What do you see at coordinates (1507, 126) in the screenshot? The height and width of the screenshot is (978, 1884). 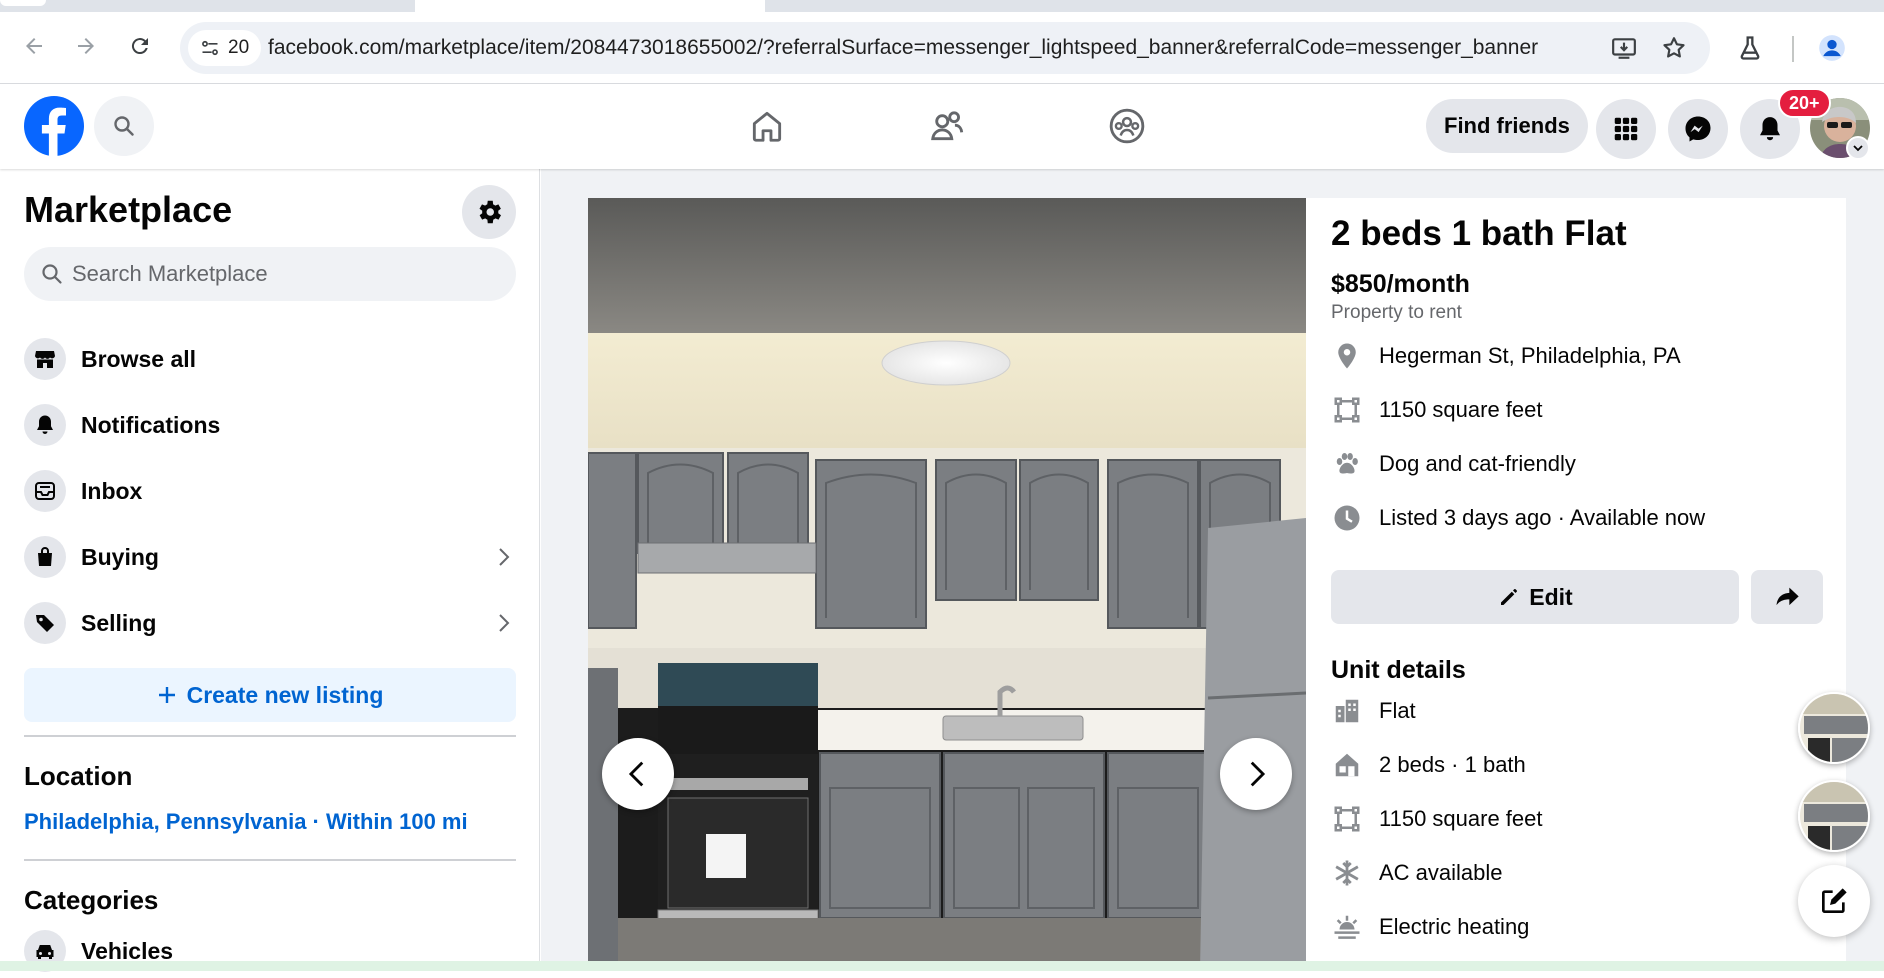 I see `find-friends-button: Find friends` at bounding box center [1507, 126].